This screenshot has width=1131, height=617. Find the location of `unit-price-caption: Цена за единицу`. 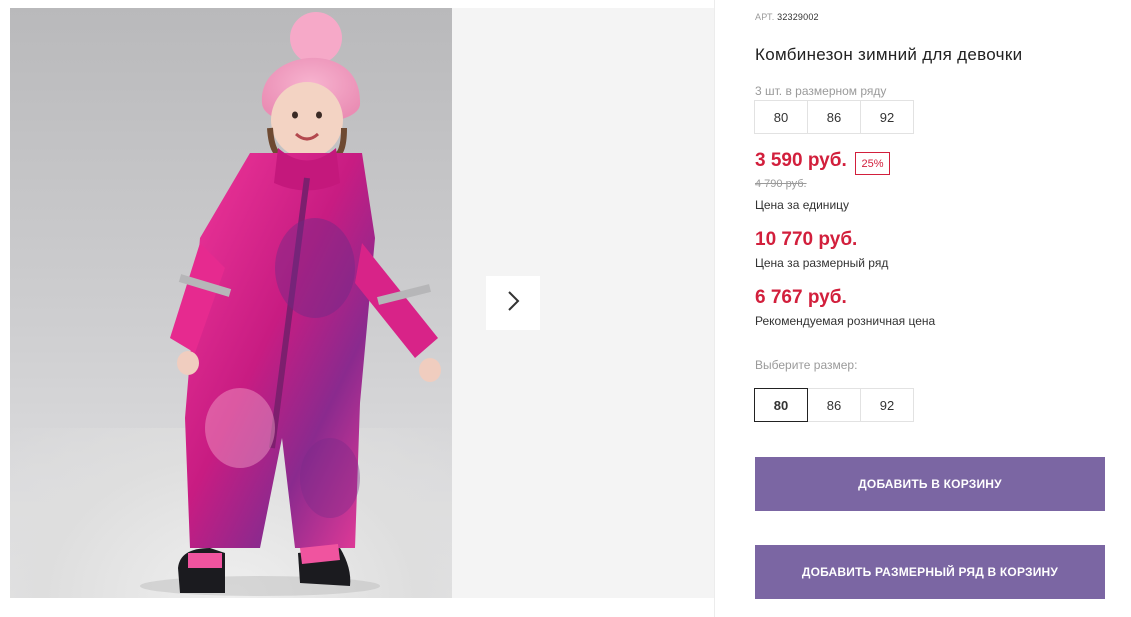

unit-price-caption: Цена за единицу is located at coordinates (802, 205).